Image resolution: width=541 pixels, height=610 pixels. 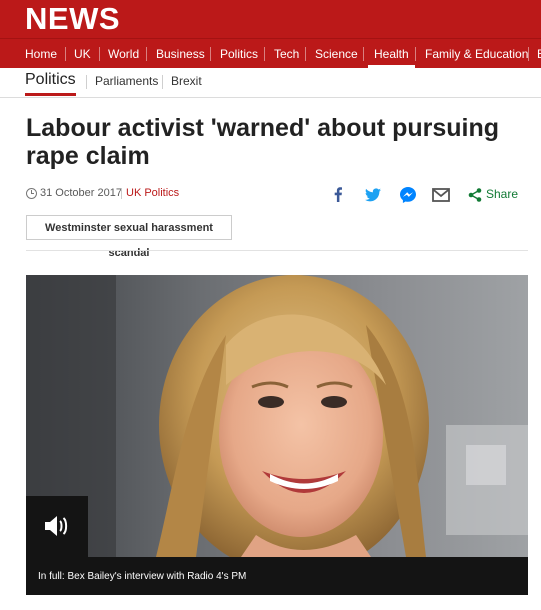 I want to click on nav-item-health: Health, so click(x=391, y=53).